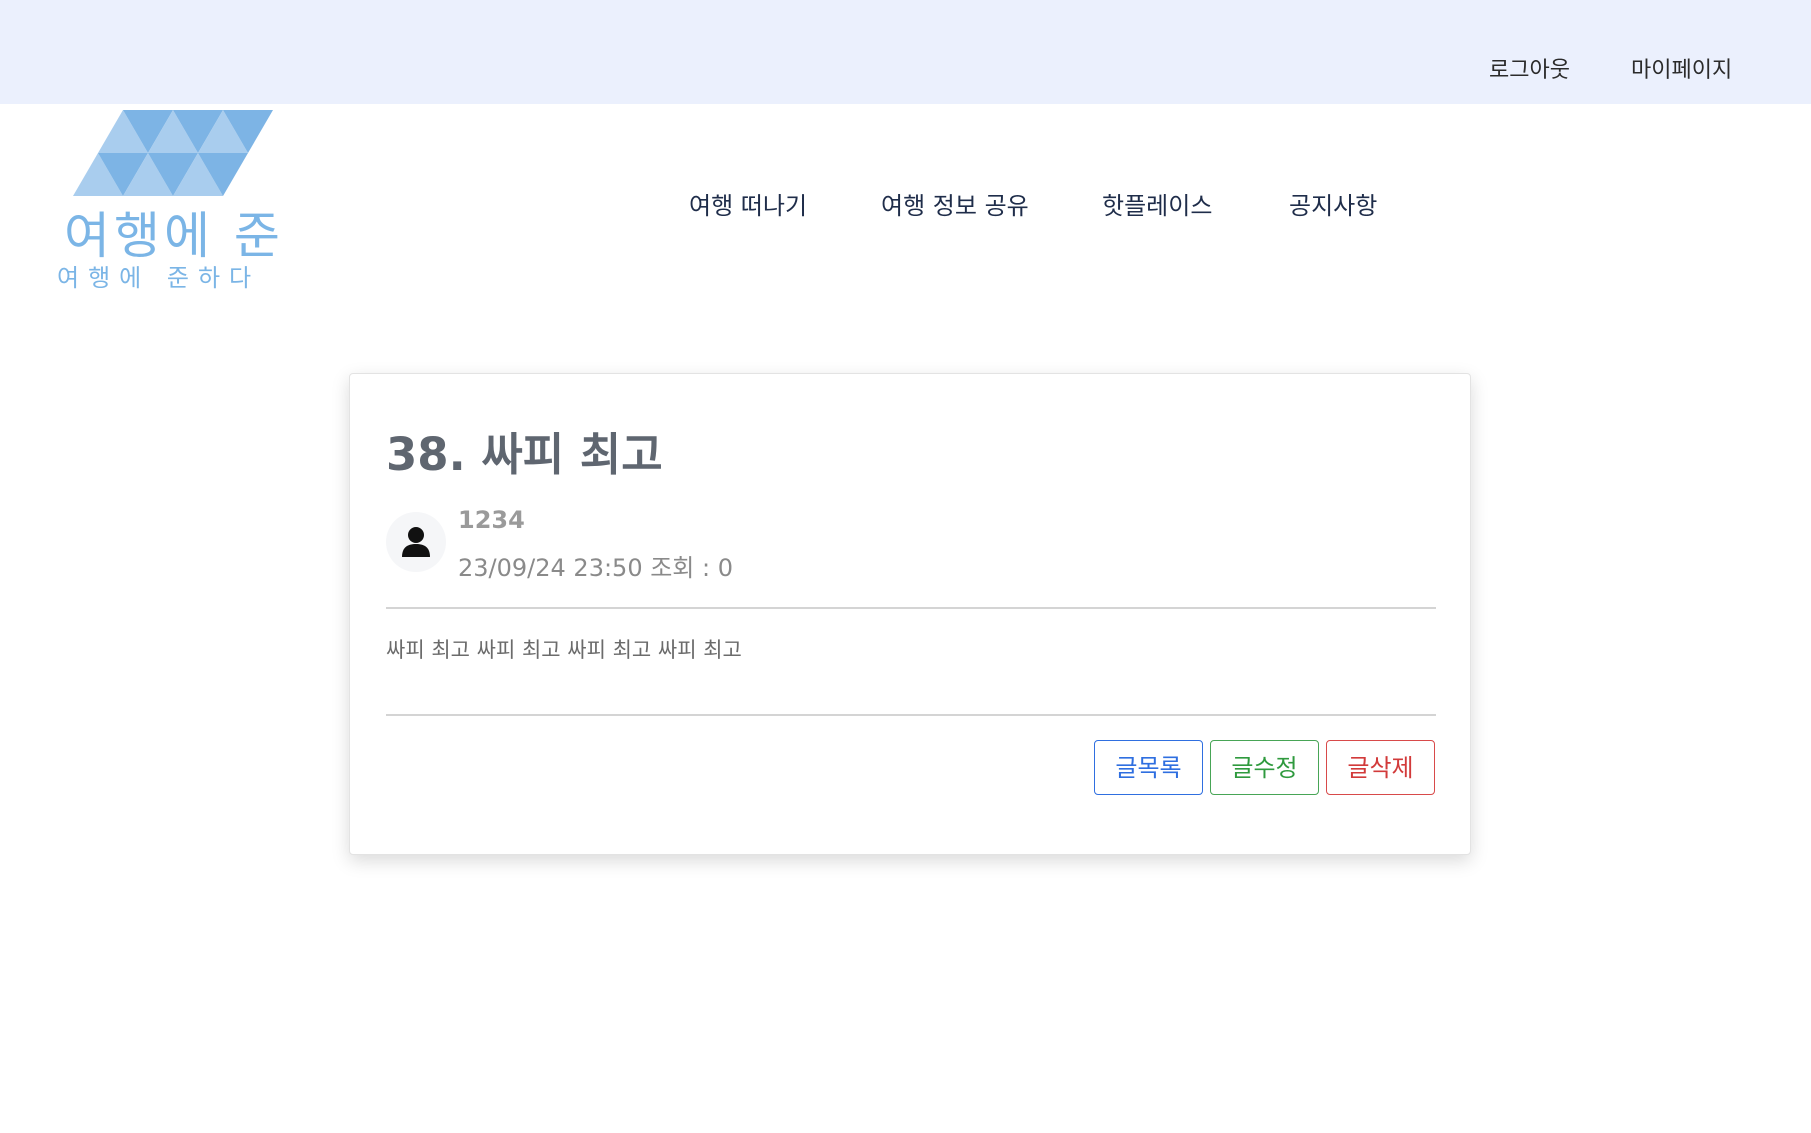  Describe the element at coordinates (564, 650) in the screenshot. I see `post-content: 싸피 최고 싸피 최고 싸피 최고 싸피 최고` at that location.